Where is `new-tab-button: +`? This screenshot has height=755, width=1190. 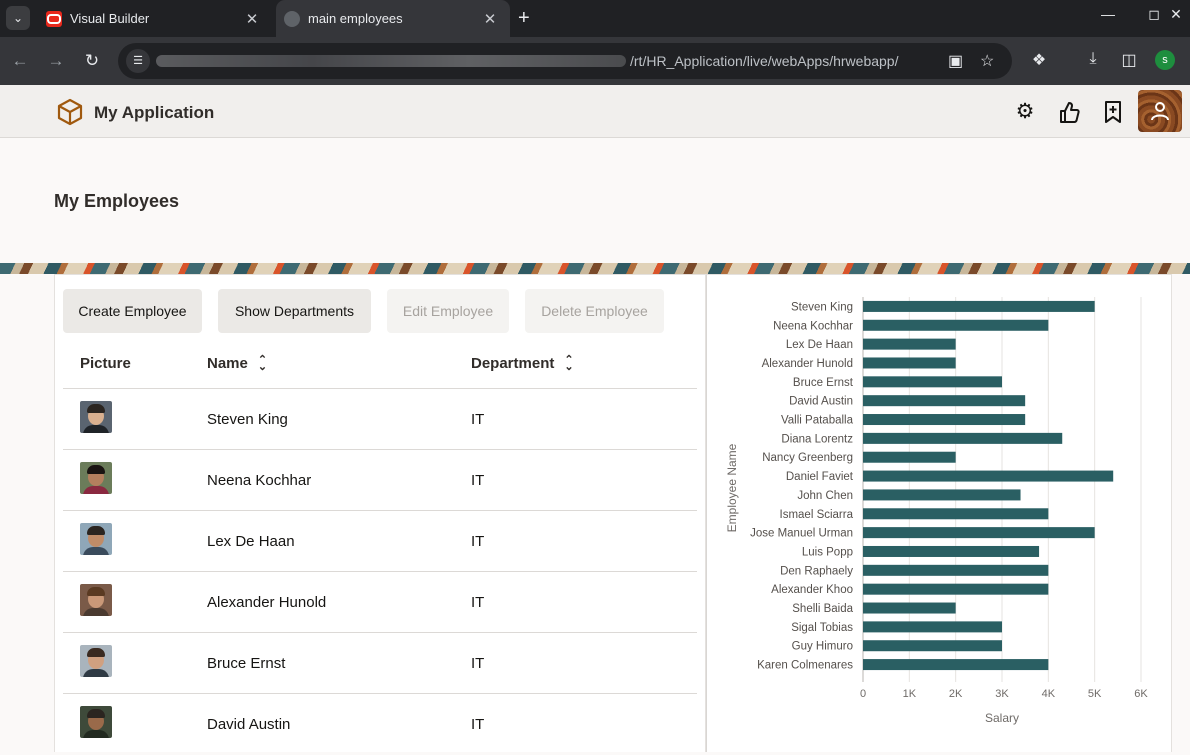 new-tab-button: + is located at coordinates (524, 18).